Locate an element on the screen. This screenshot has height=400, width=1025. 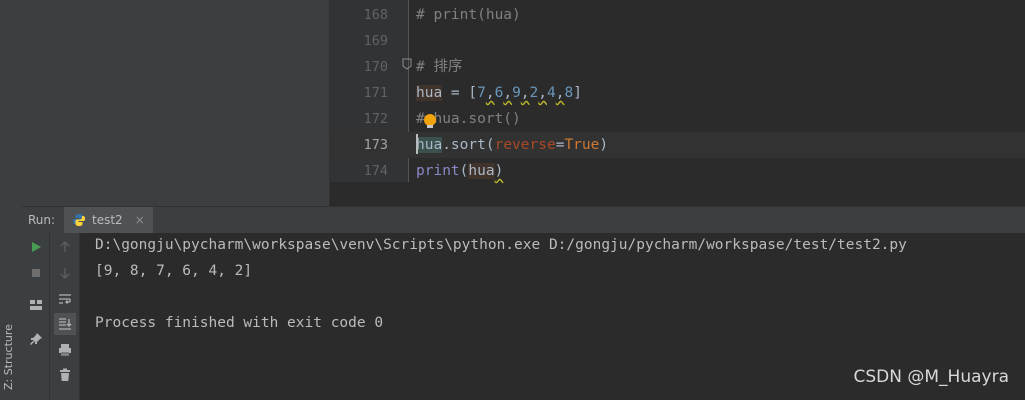
stop-button is located at coordinates (36, 273).